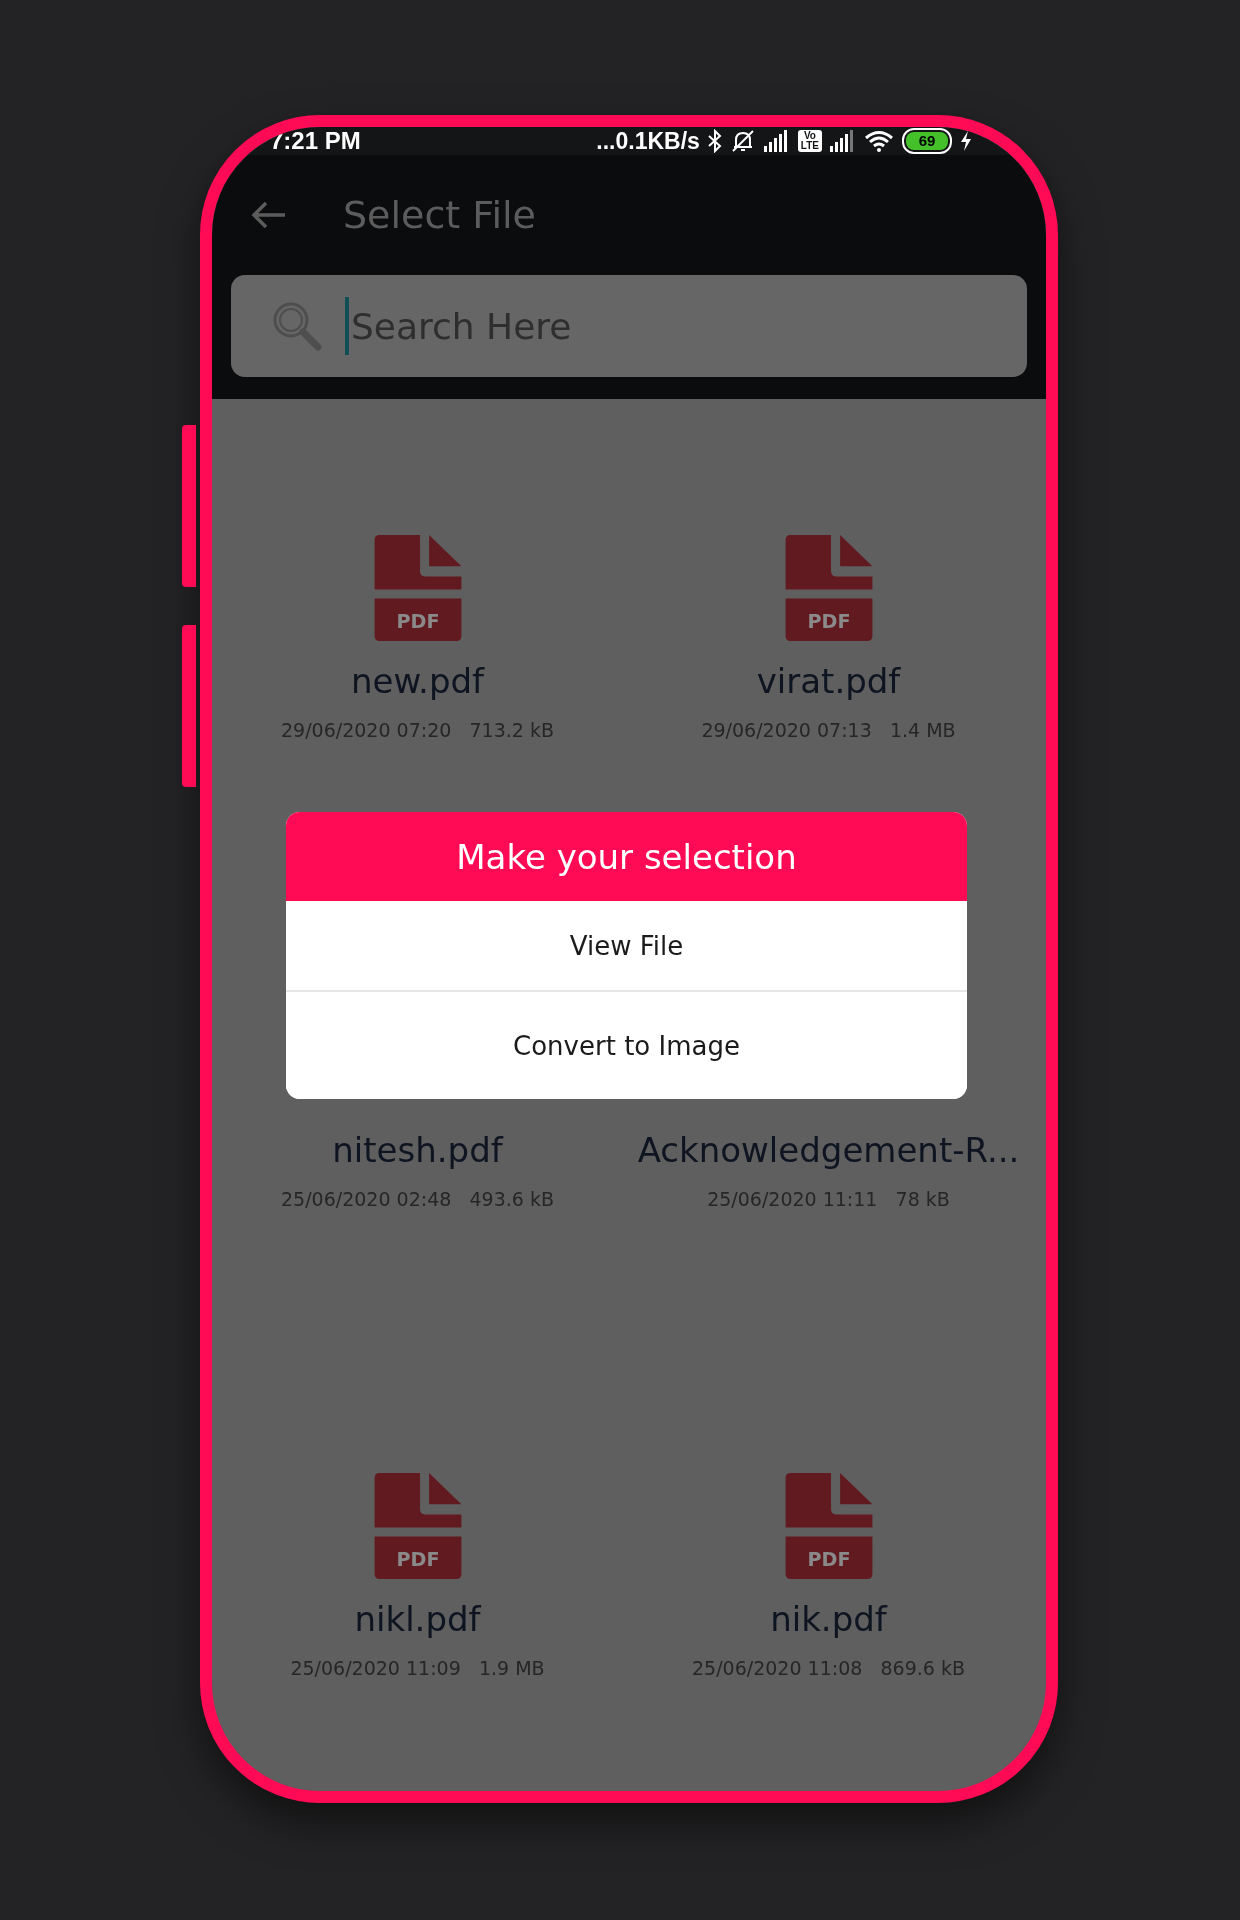 This screenshot has width=1240, height=1920. What do you see at coordinates (648, 141) in the screenshot?
I see `network-speed: ...0.1KB/s` at bounding box center [648, 141].